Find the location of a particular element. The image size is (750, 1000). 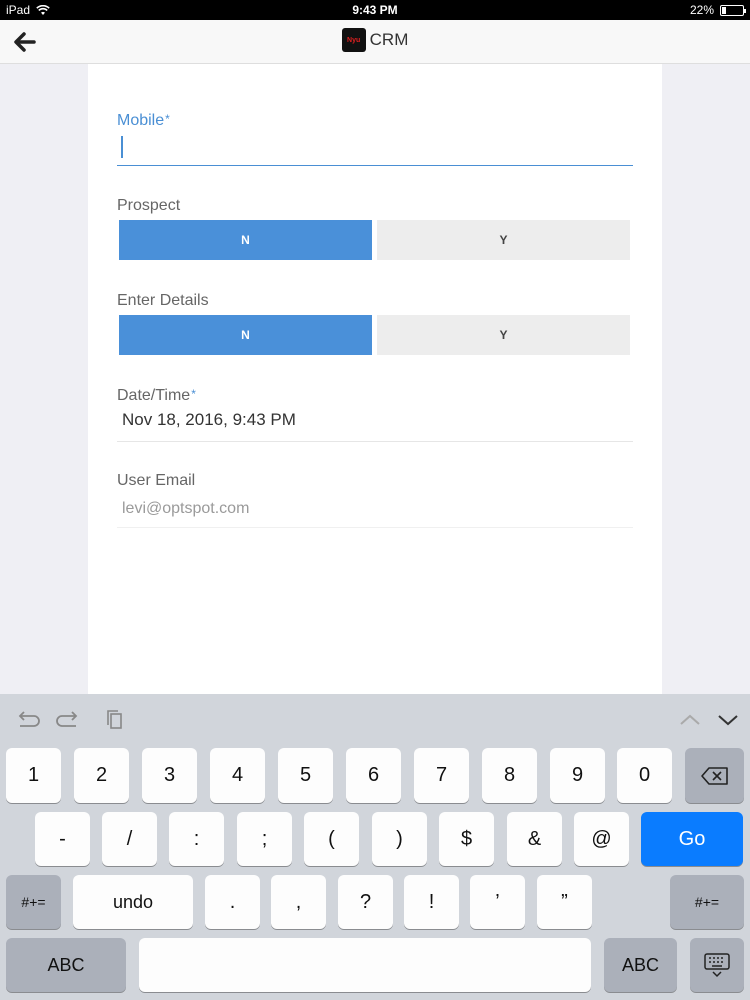

paste-icon is located at coordinates (116, 720).